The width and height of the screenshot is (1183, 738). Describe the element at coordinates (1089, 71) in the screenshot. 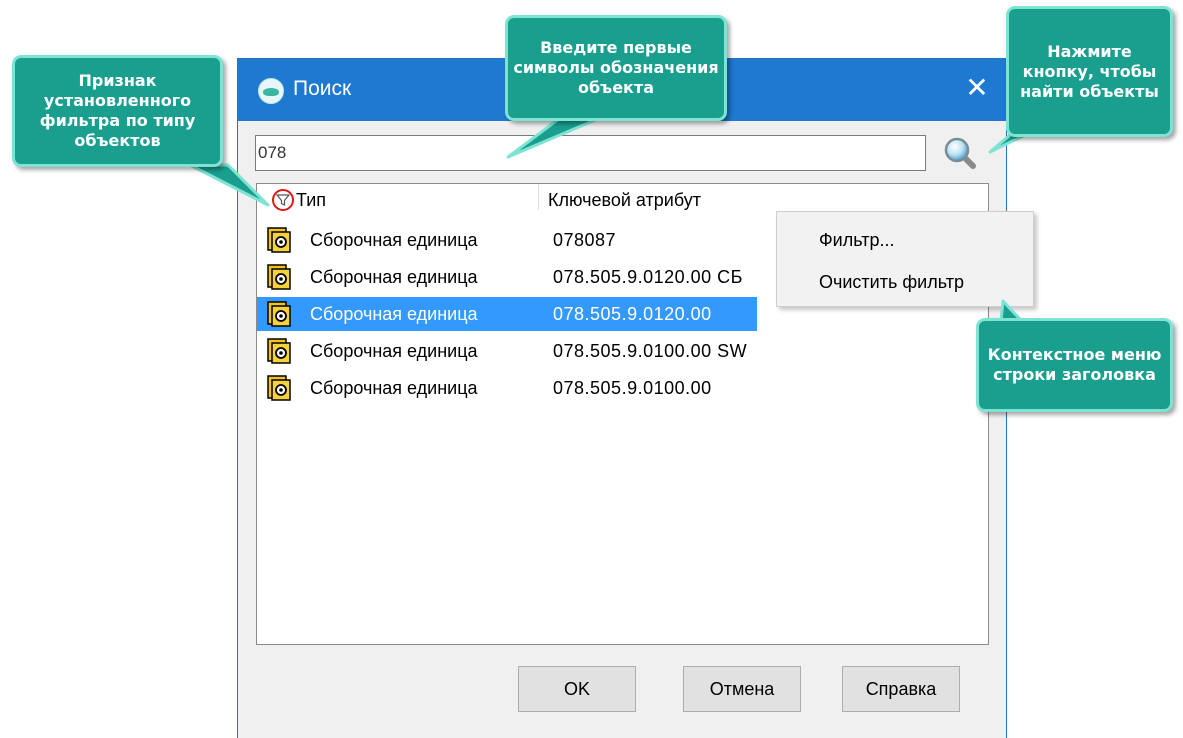

I see `callout-press-button: Нажмите кнопку, чтобы найти объекты` at that location.